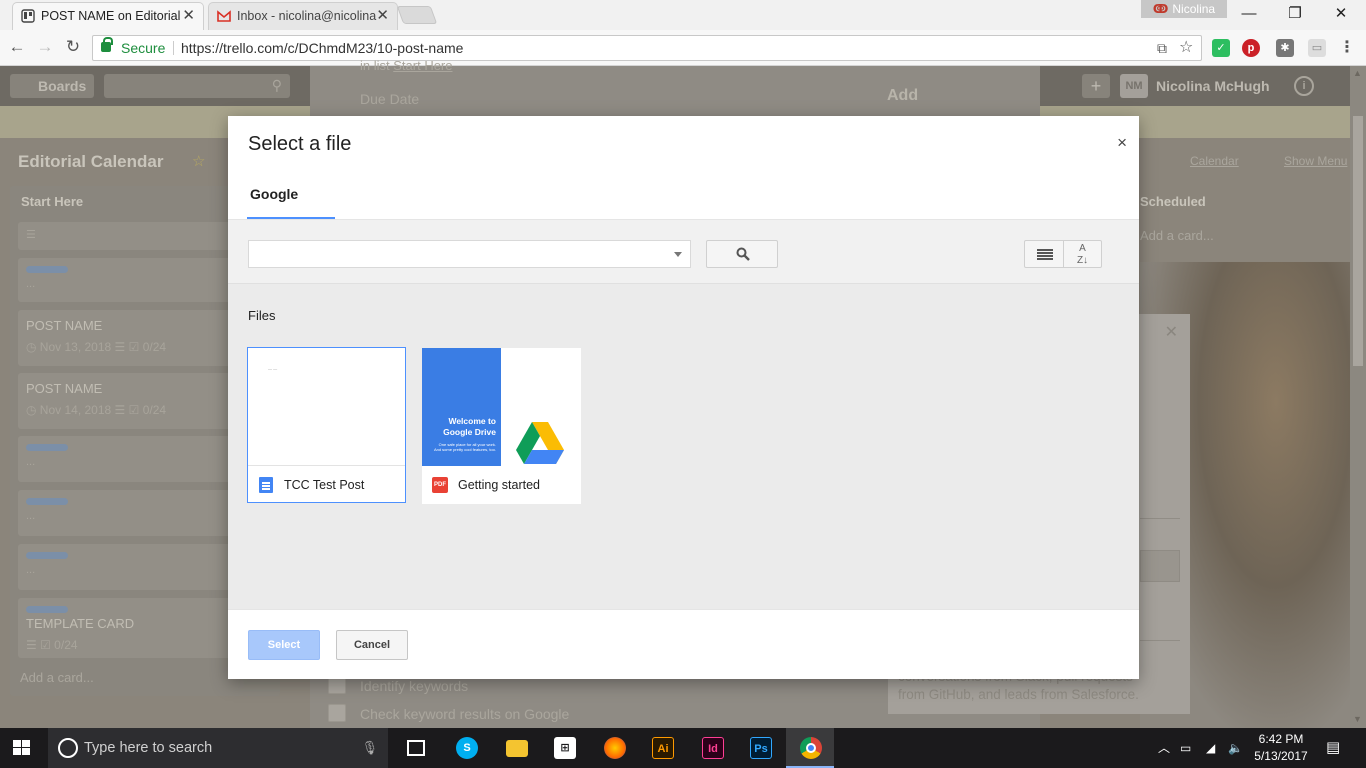 This screenshot has height=768, width=1366. What do you see at coordinates (1171, 332) in the screenshot?
I see `close-icon: ✕` at bounding box center [1171, 332].